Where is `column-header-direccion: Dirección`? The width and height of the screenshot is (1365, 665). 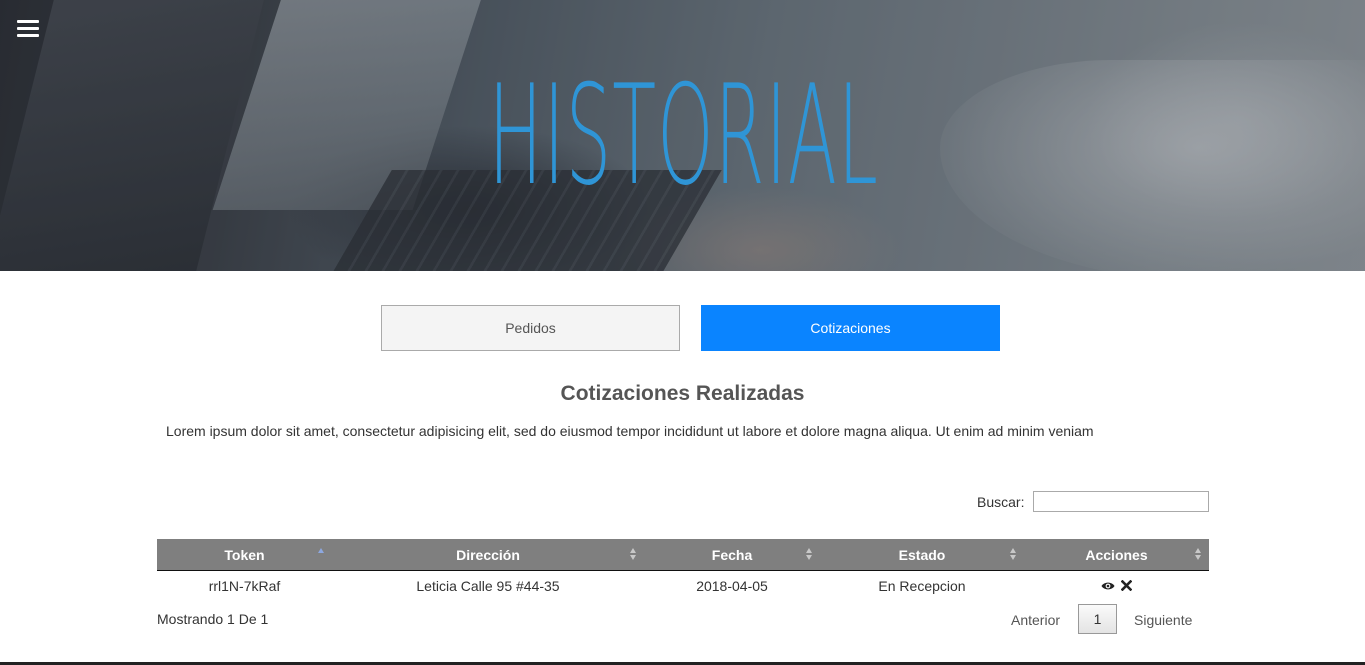 column-header-direccion: Dirección is located at coordinates (488, 554).